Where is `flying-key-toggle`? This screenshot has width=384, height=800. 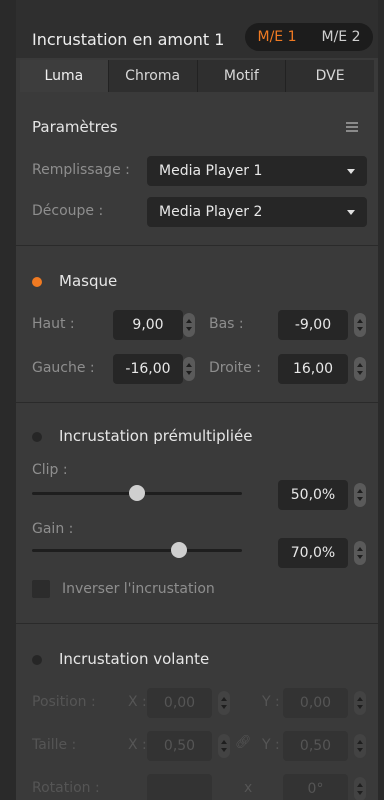
flying-key-toggle is located at coordinates (37, 660).